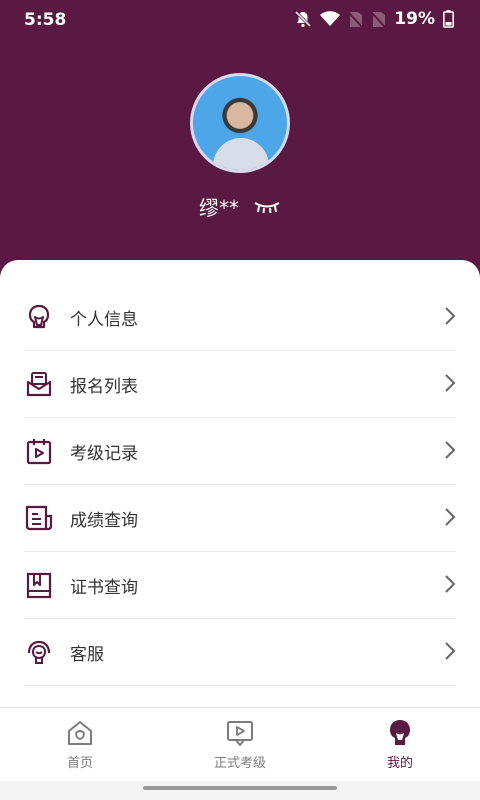 Image resolution: width=480 pixels, height=800 pixels. I want to click on menu-item-registration-list: 报名列表, so click(240, 384).